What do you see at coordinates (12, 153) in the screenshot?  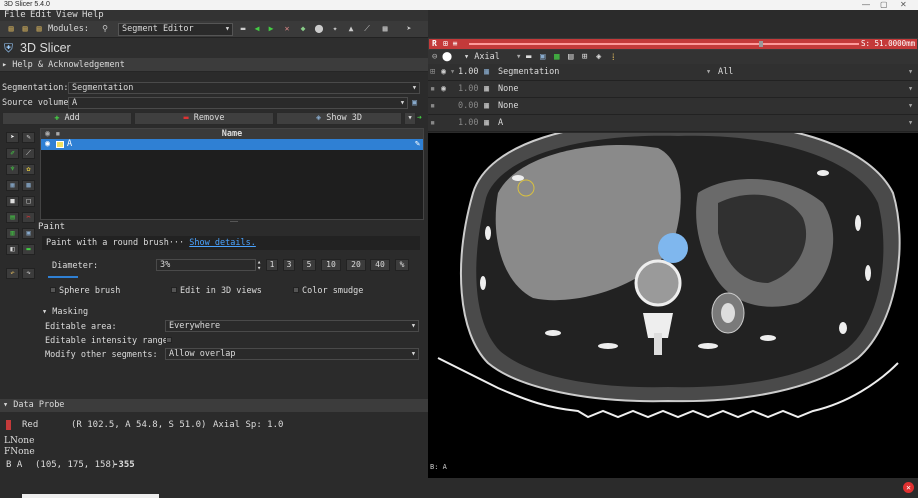 I see `draw-icon: ✐` at bounding box center [12, 153].